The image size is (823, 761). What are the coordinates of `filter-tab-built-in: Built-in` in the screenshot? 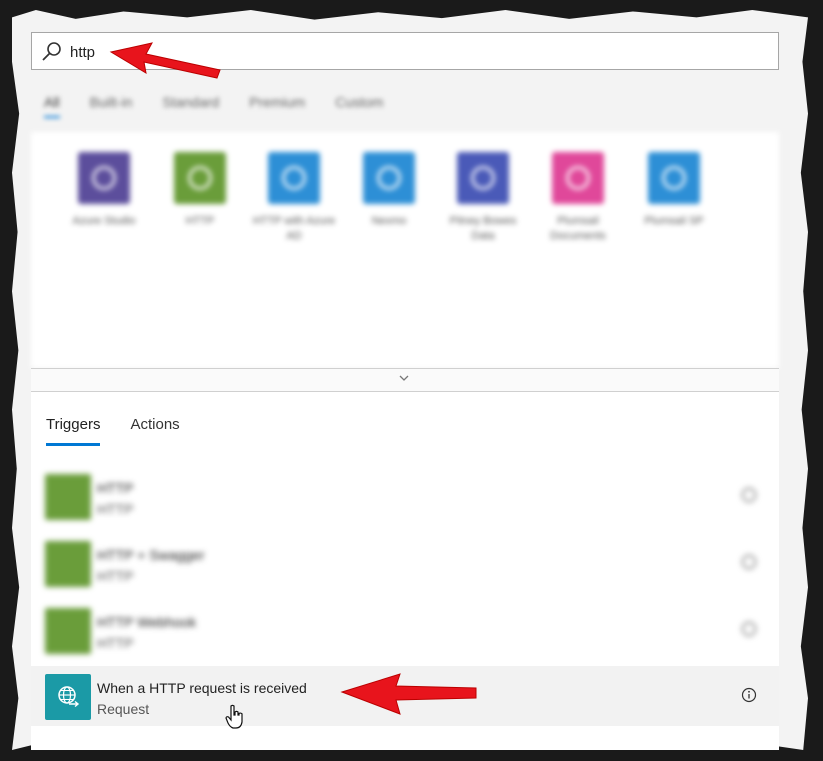 It's located at (111, 106).